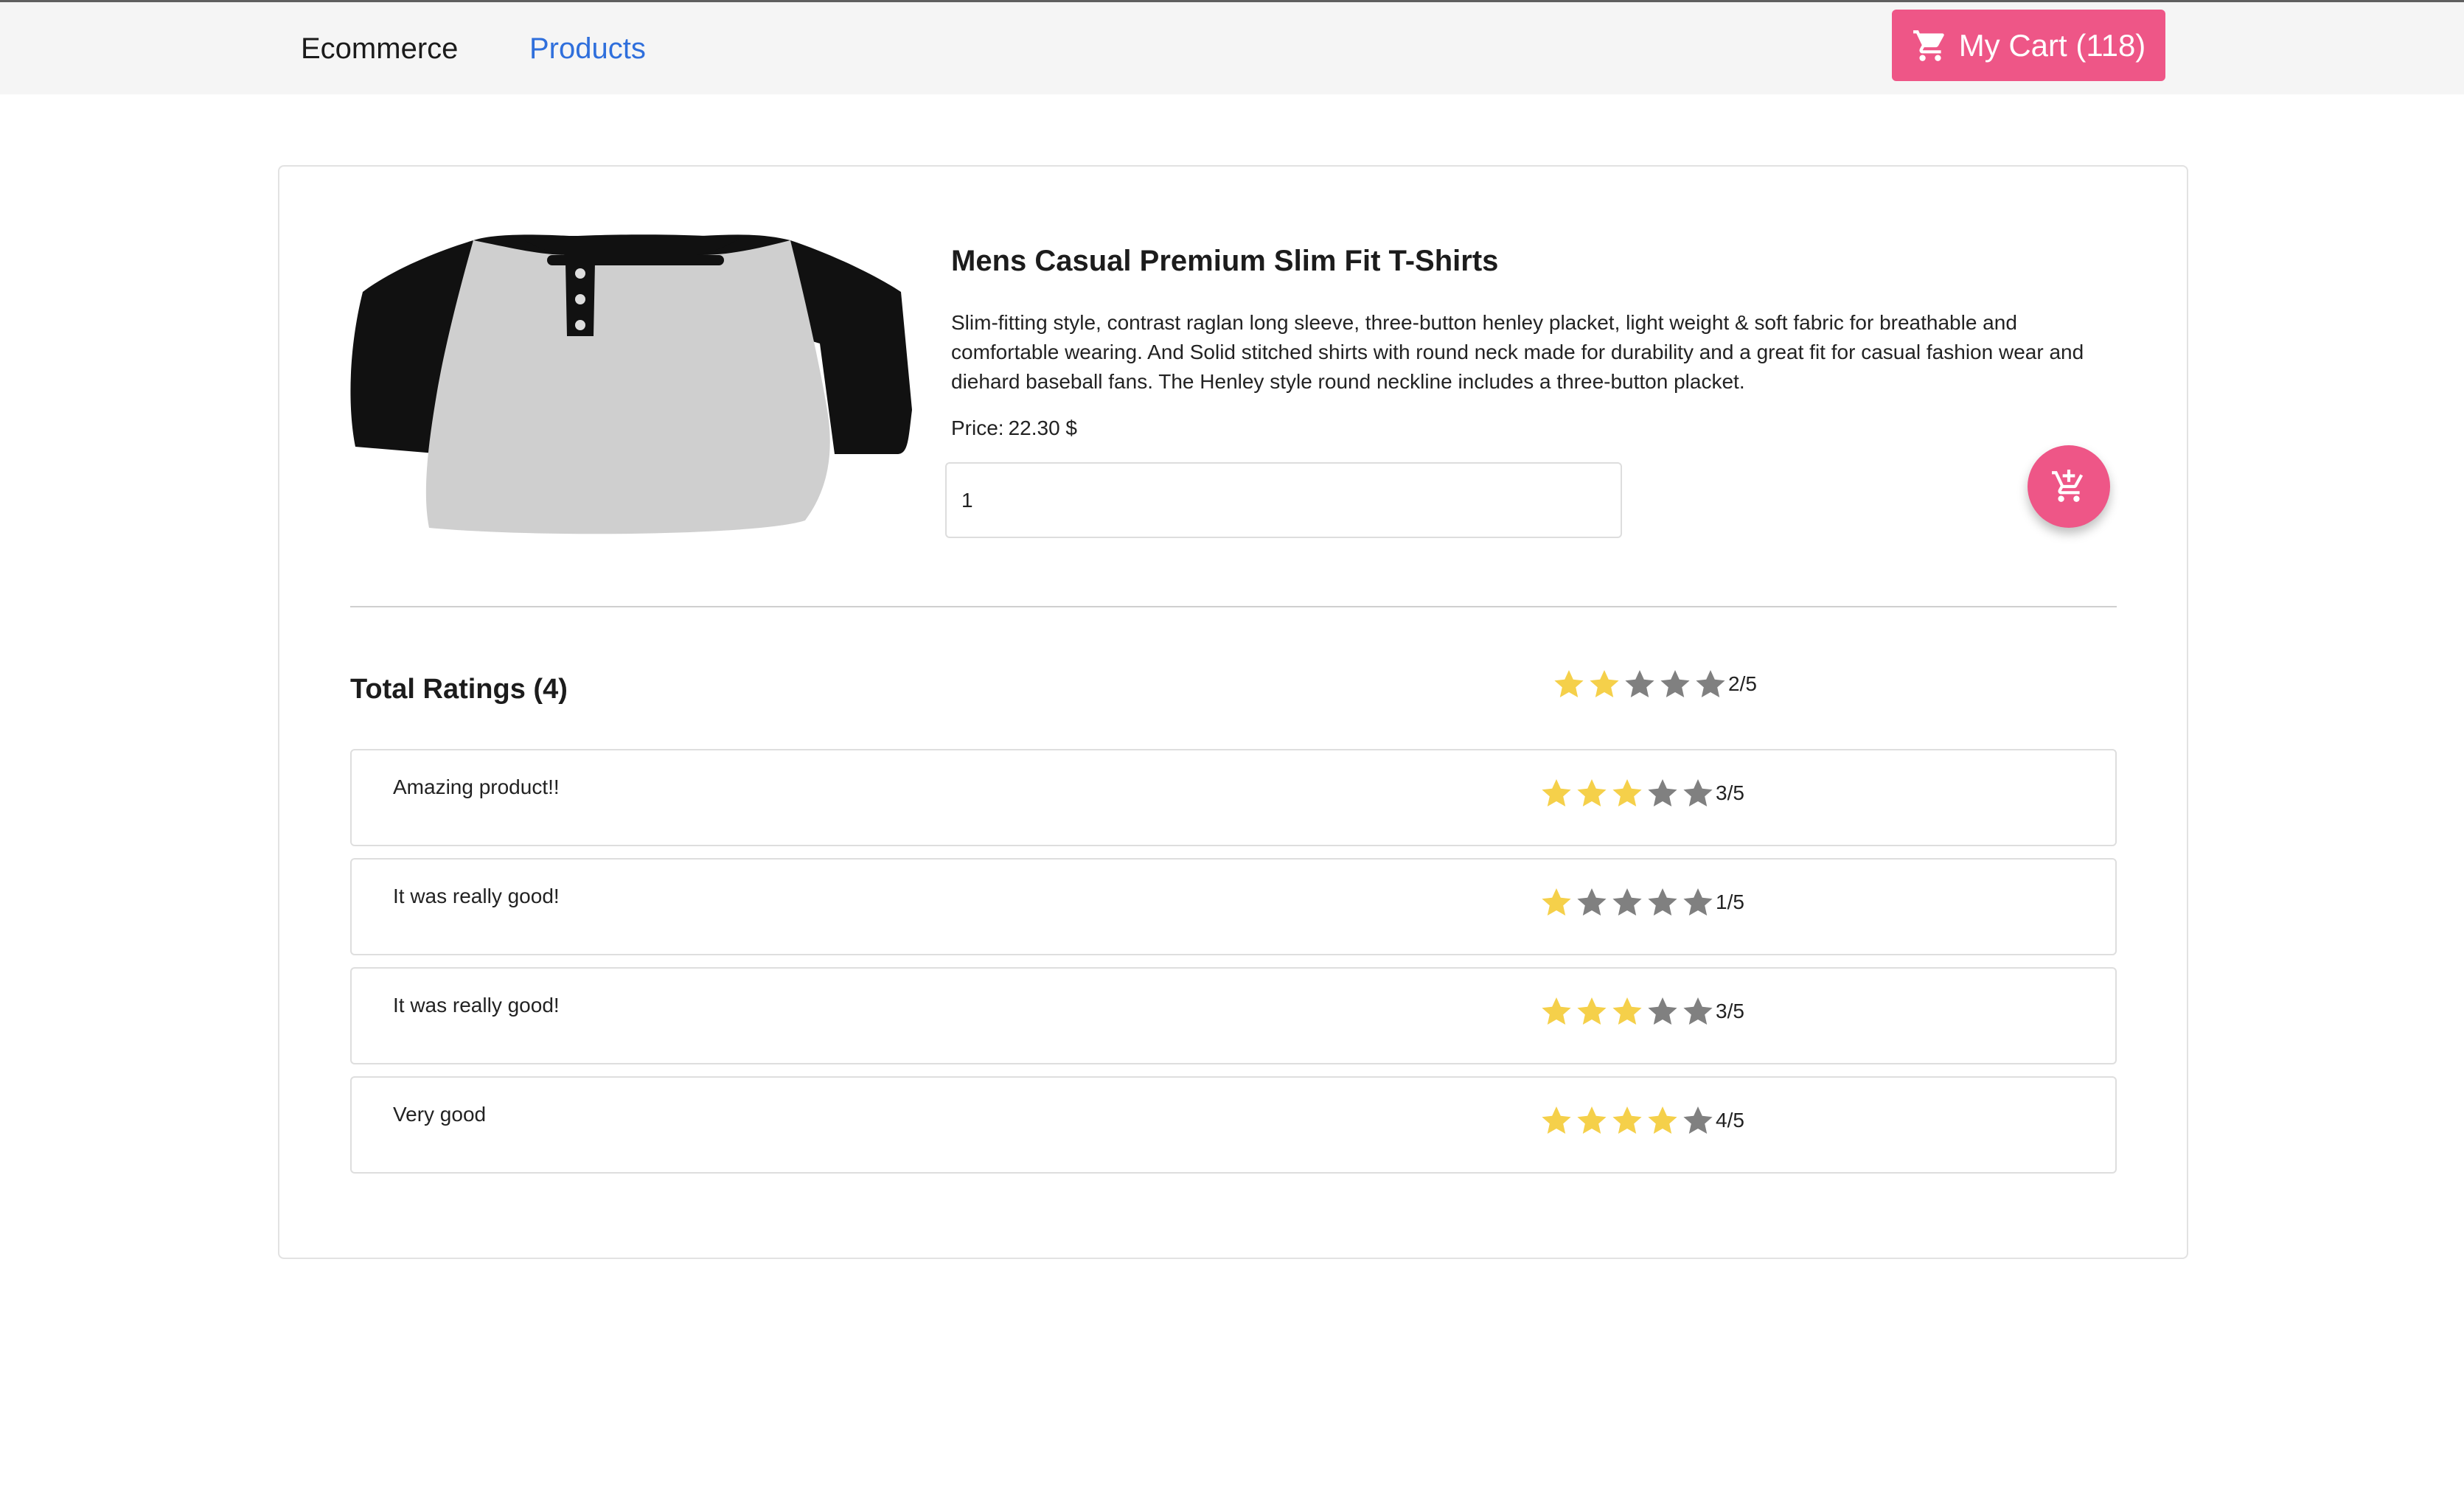 The width and height of the screenshot is (2464, 1492). I want to click on add-shopping-cart-icon, so click(2068, 486).